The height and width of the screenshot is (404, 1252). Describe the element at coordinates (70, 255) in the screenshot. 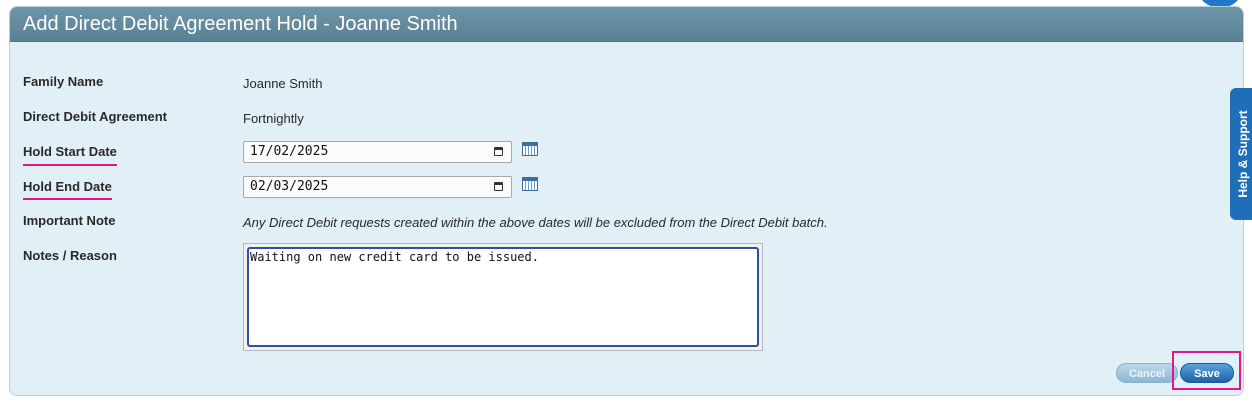

I see `notes-label: Notes / Reason` at that location.